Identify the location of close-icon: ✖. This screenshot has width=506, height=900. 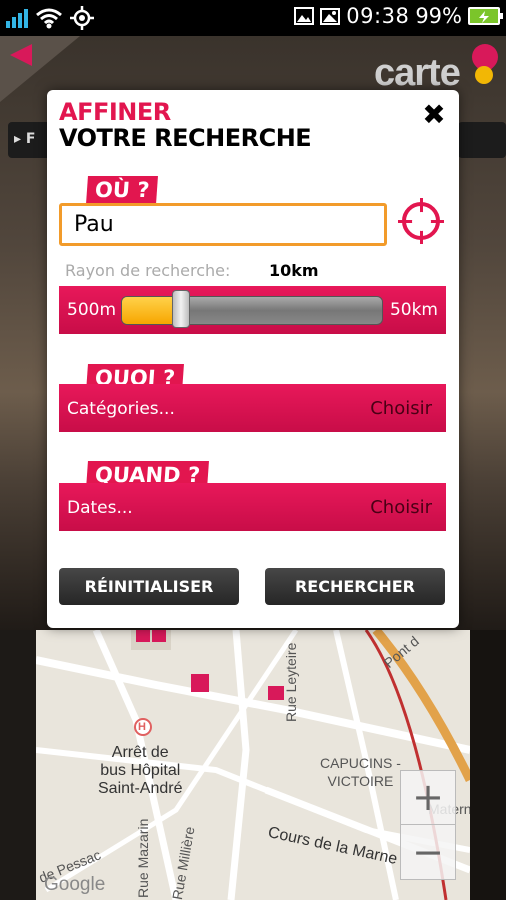
(434, 115).